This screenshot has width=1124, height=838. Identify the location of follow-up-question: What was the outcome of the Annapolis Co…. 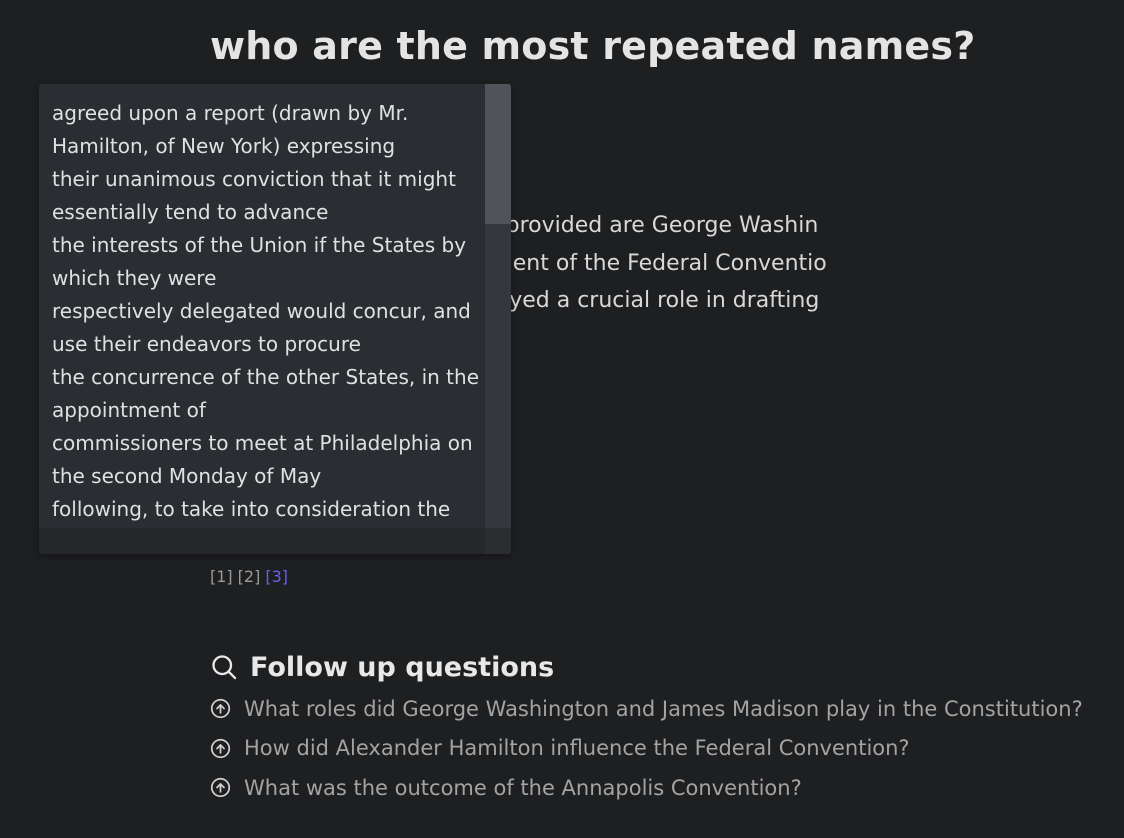
(646, 788).